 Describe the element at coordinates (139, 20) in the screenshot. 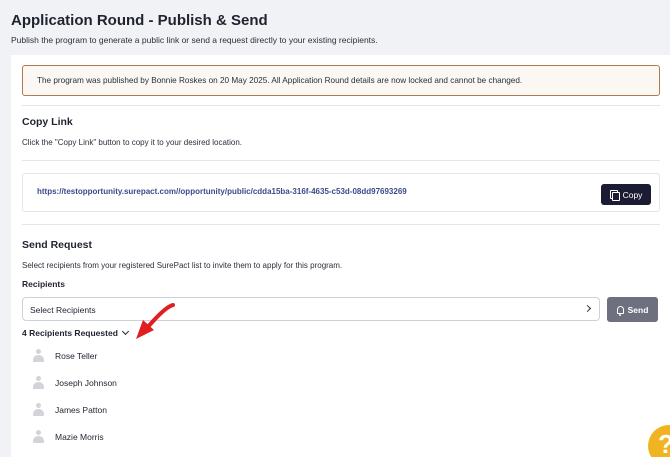

I see `page-title: Application Round - Publish & Send` at that location.